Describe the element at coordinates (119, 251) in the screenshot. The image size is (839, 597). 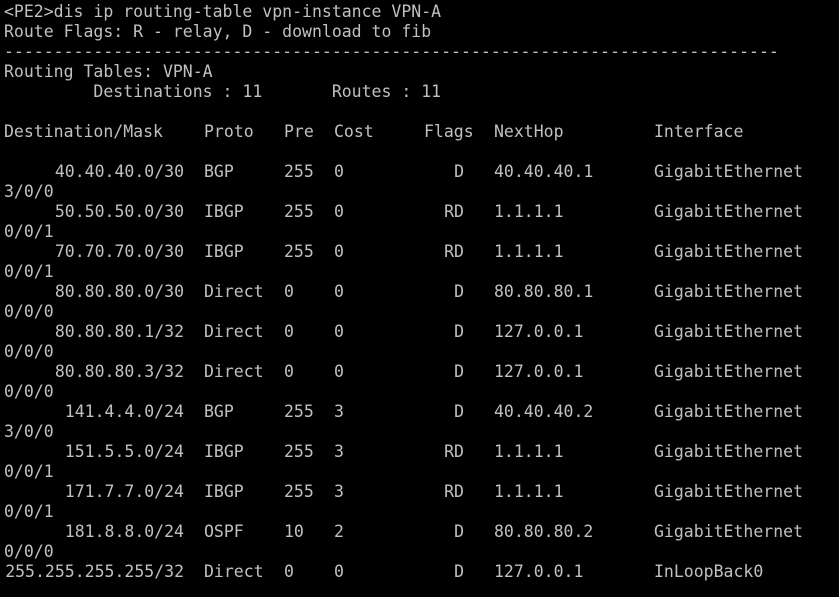
I see `route-destination: 70.70.70.0/30` at that location.